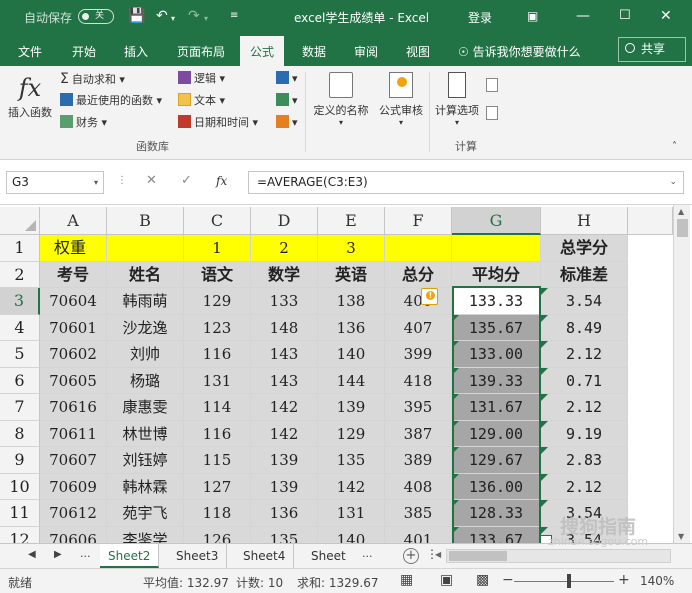  Describe the element at coordinates (136, 51) in the screenshot. I see `tab-insert: 插入` at that location.